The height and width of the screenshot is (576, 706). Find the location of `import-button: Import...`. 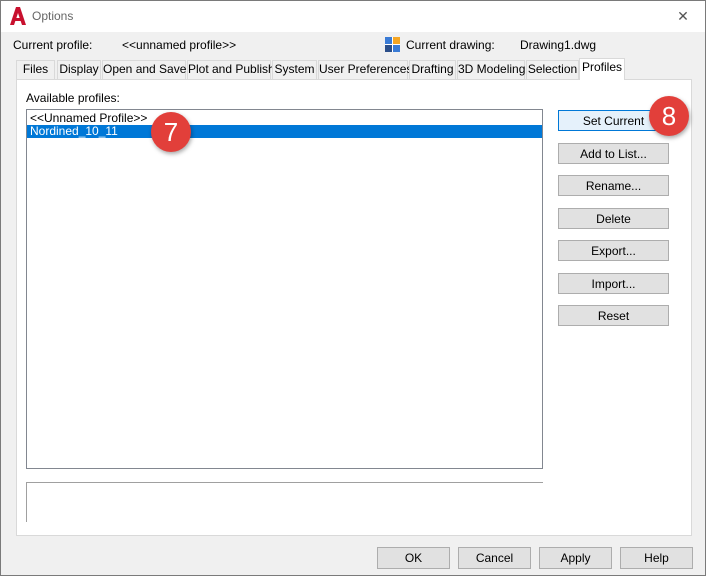

import-button: Import... is located at coordinates (613, 283).